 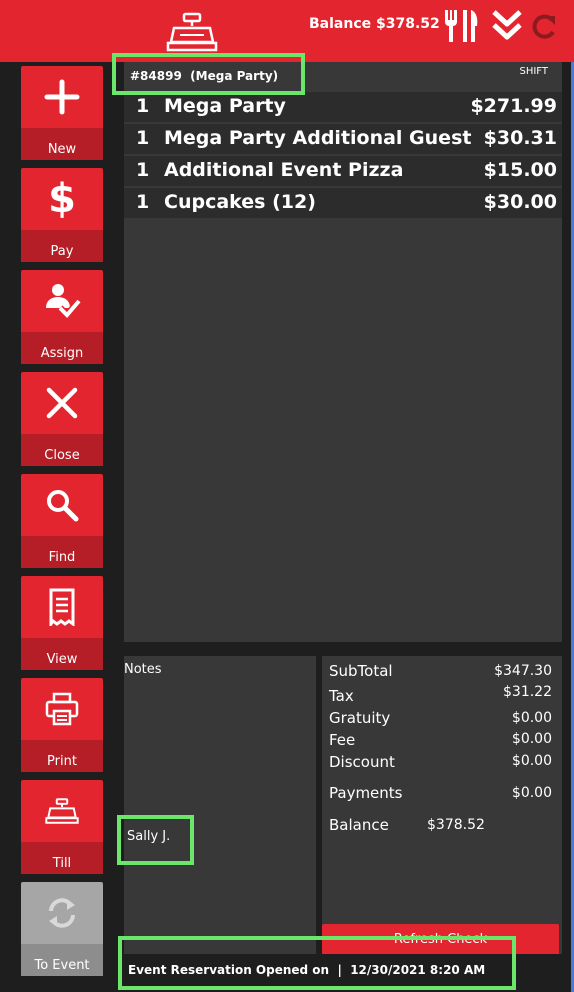 I want to click on sidebar-item-label: Assign, so click(x=62, y=348).